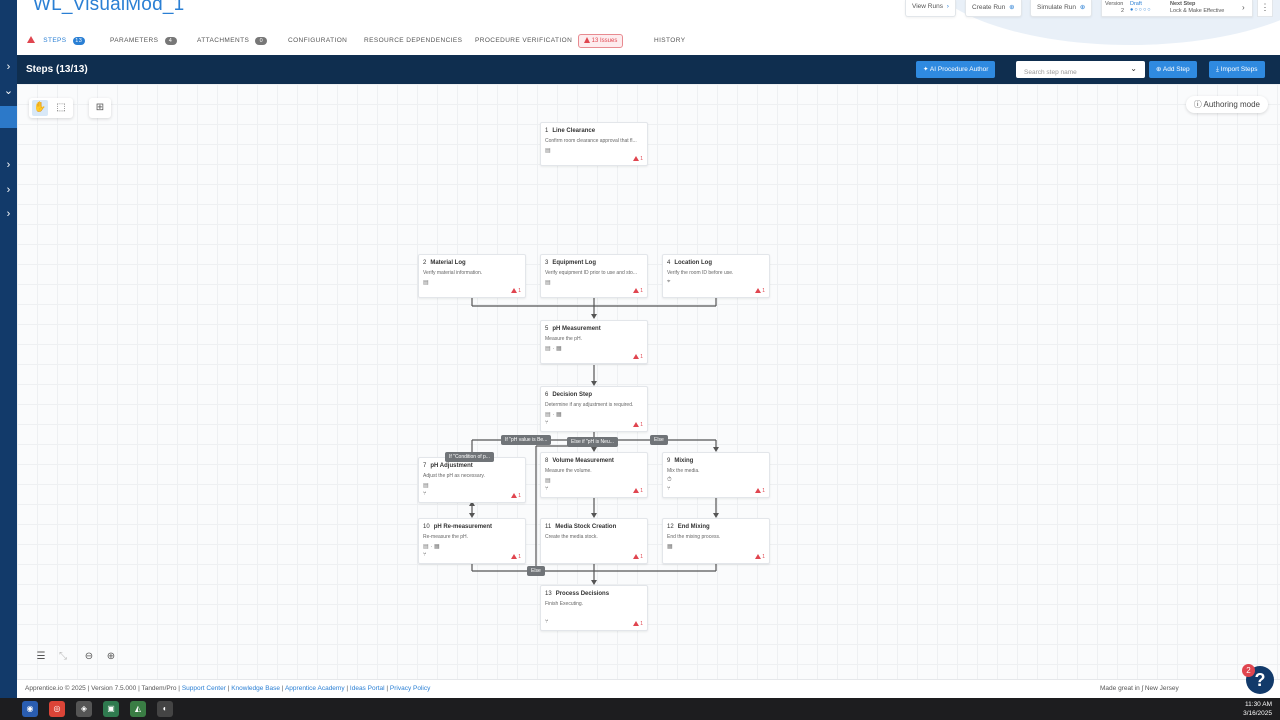  I want to click on os-taskbar: ◉ ◎ ◈ ▣ ◭ ◐ 11:30 AM 3/16/2025, so click(640, 709).